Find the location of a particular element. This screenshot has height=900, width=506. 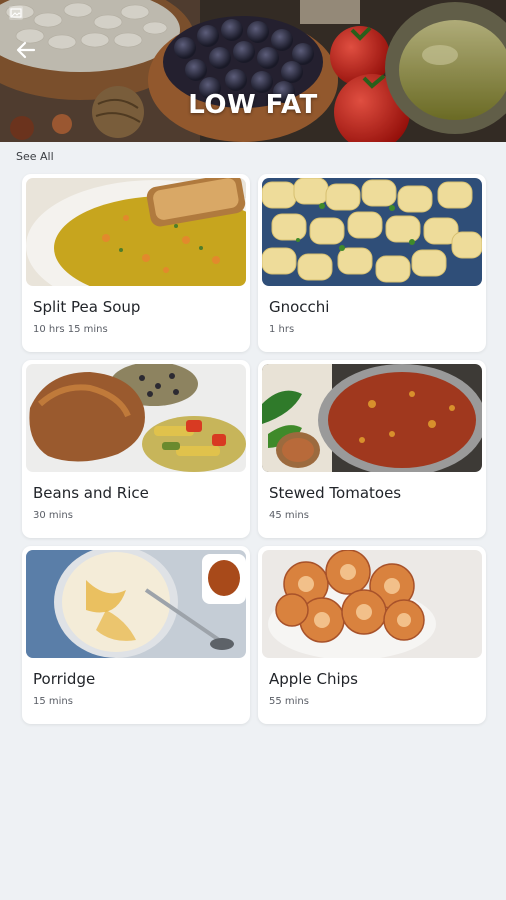

see-all-link: See All is located at coordinates (35, 156).